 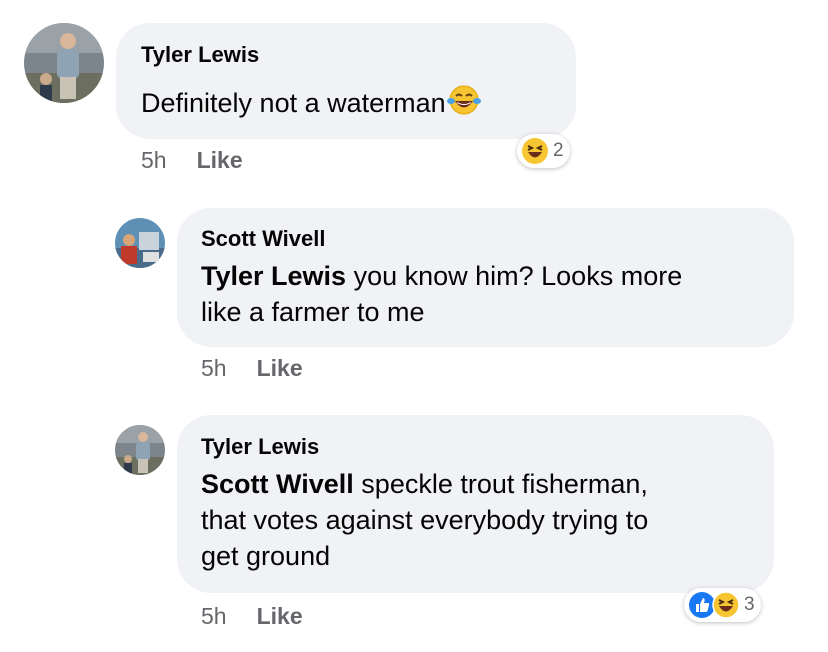 What do you see at coordinates (263, 239) in the screenshot?
I see `comment-author: Scott Wivell` at bounding box center [263, 239].